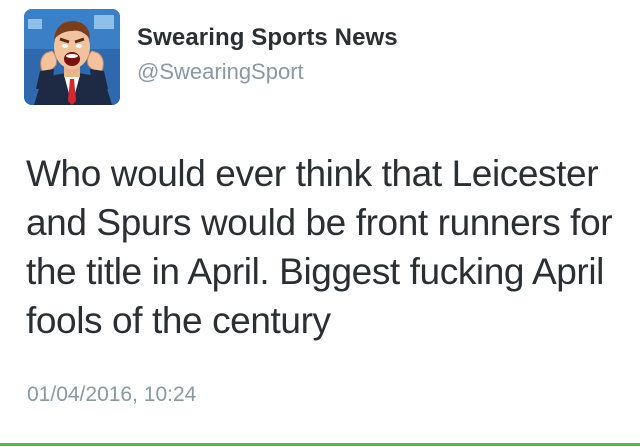  What do you see at coordinates (267, 38) in the screenshot?
I see `display-name: Swearing Sports News` at bounding box center [267, 38].